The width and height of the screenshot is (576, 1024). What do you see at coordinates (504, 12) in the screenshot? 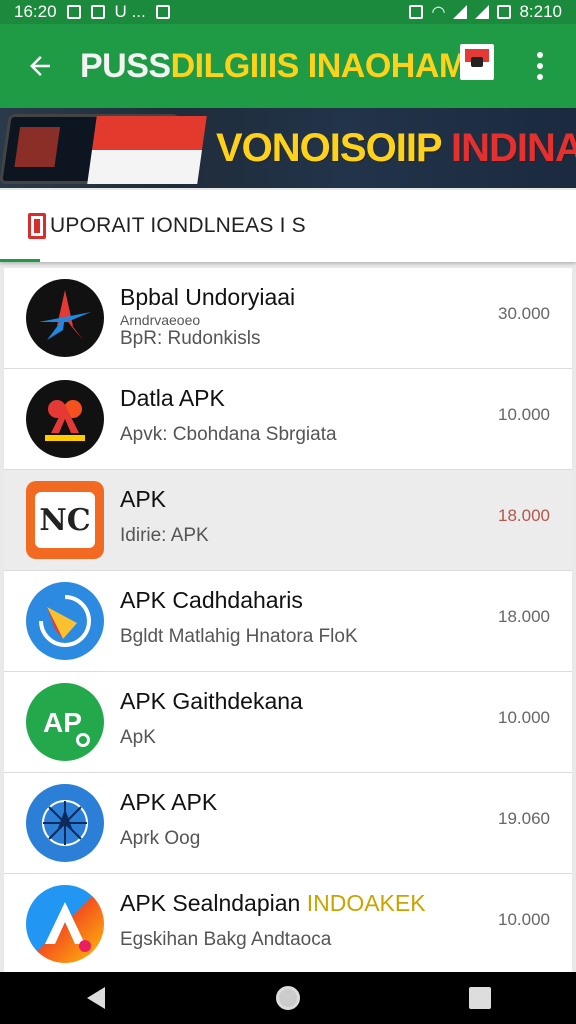
I see `battery-icon` at bounding box center [504, 12].